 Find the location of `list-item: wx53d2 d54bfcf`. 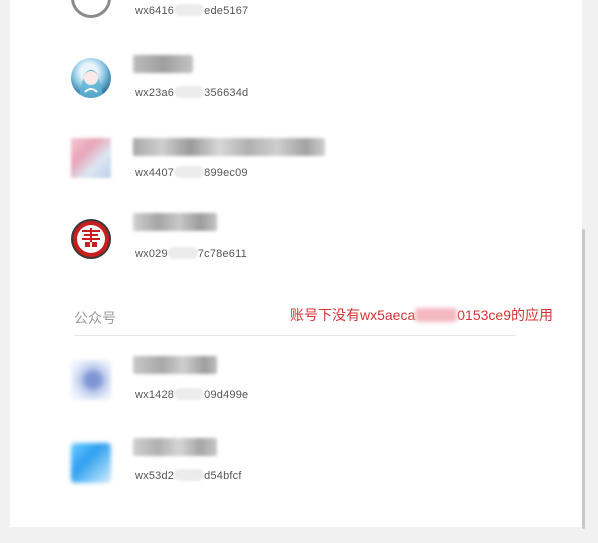

list-item: wx53d2 d54bfcf is located at coordinates (296, 465).